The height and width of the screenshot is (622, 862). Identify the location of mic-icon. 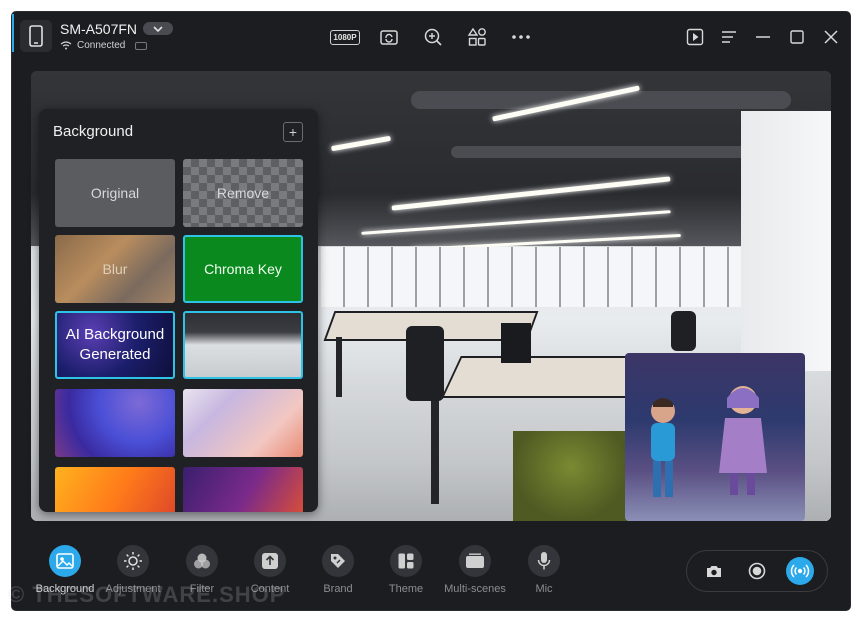
(544, 561).